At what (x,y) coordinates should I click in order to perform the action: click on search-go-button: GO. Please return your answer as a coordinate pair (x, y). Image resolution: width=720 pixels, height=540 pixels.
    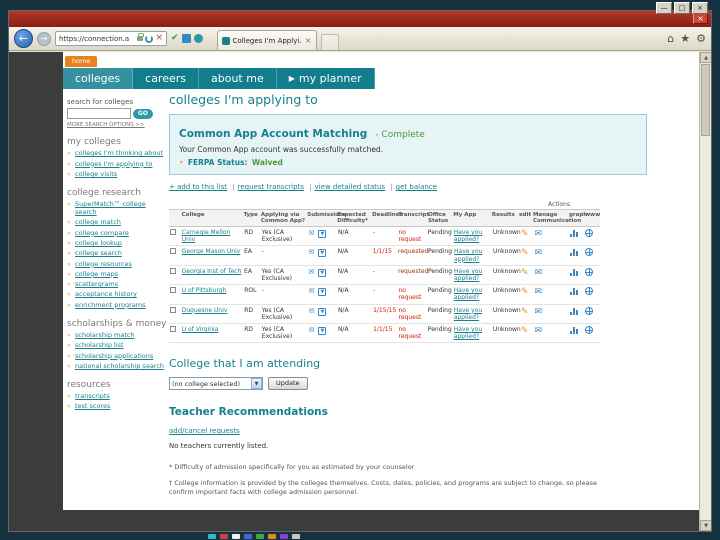
    Looking at the image, I should click on (143, 113).